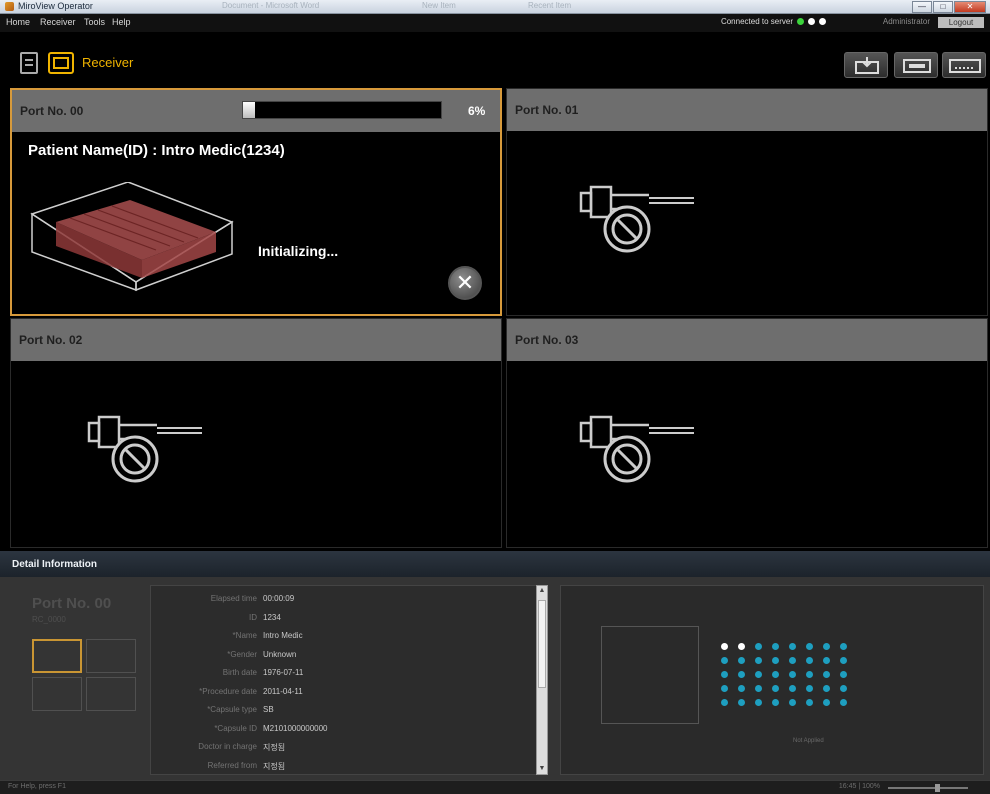 This screenshot has width=990, height=794. Describe the element at coordinates (465, 283) in the screenshot. I see `cancel-button: ✕` at that location.